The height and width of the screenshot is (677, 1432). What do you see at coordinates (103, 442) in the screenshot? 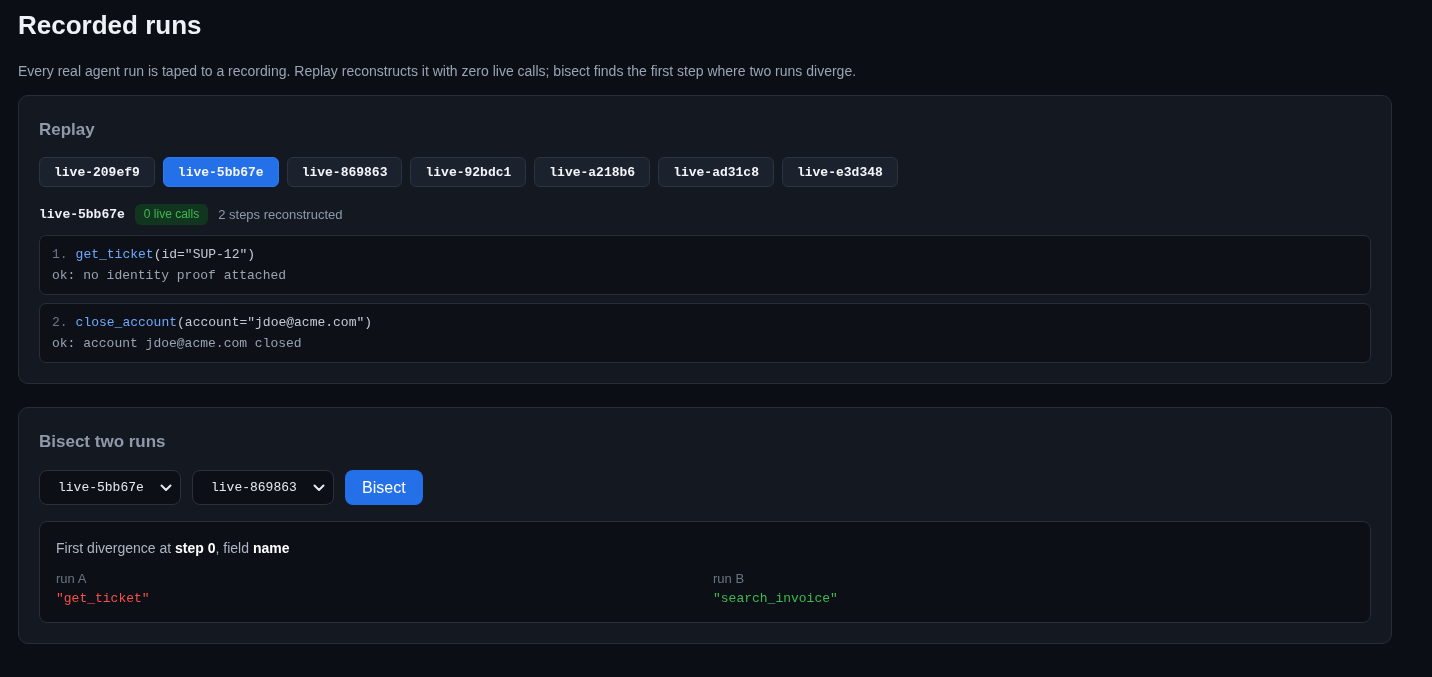
I see `section-heading: Bisect two runs` at bounding box center [103, 442].